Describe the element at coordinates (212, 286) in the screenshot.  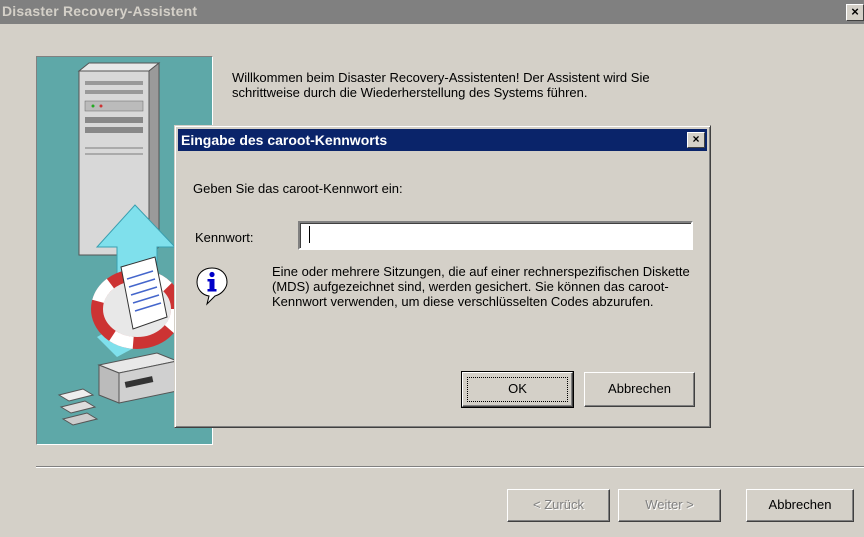
I see `info-icon` at that location.